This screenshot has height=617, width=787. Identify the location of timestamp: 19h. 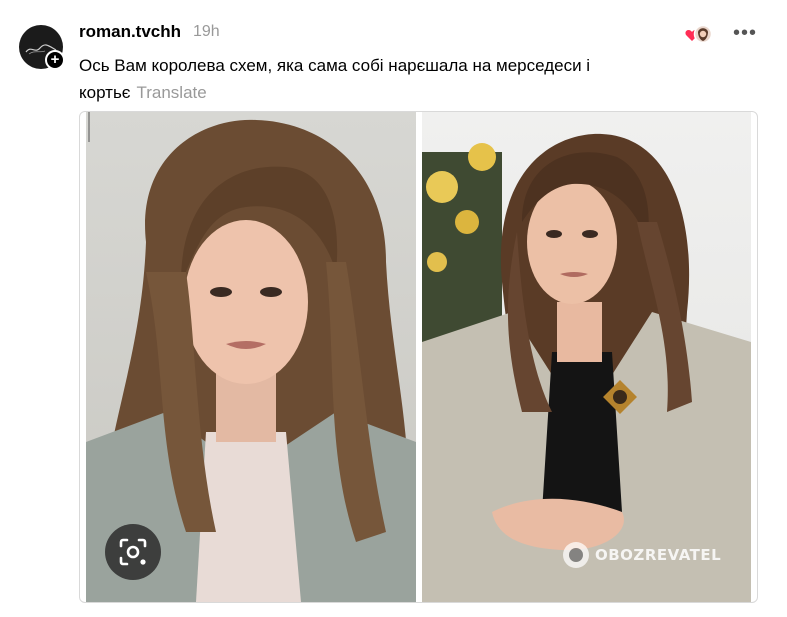
(206, 32).